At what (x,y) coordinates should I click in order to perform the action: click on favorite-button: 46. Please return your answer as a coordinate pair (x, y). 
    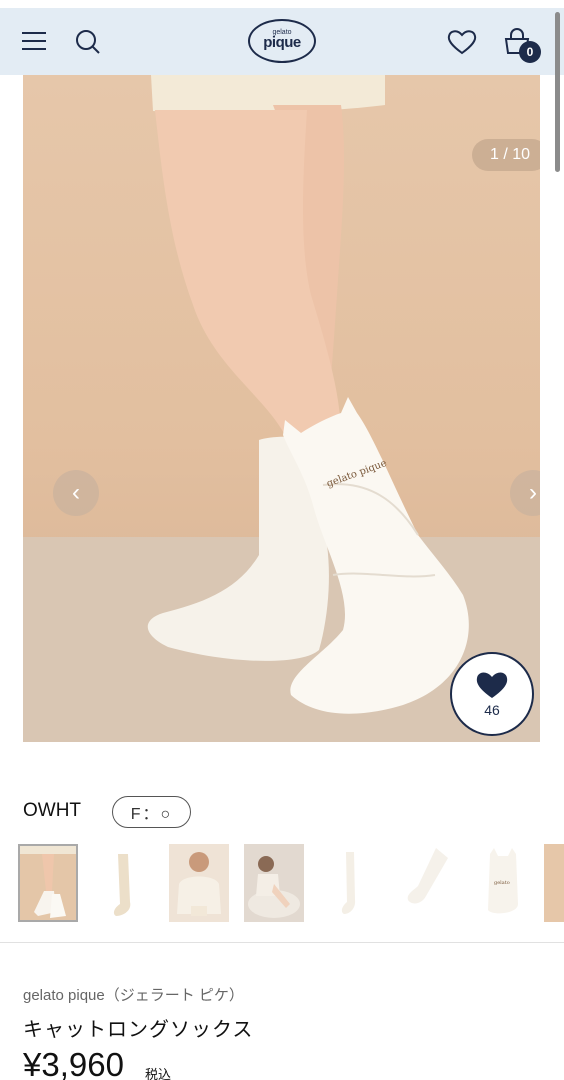
    Looking at the image, I should click on (492, 694).